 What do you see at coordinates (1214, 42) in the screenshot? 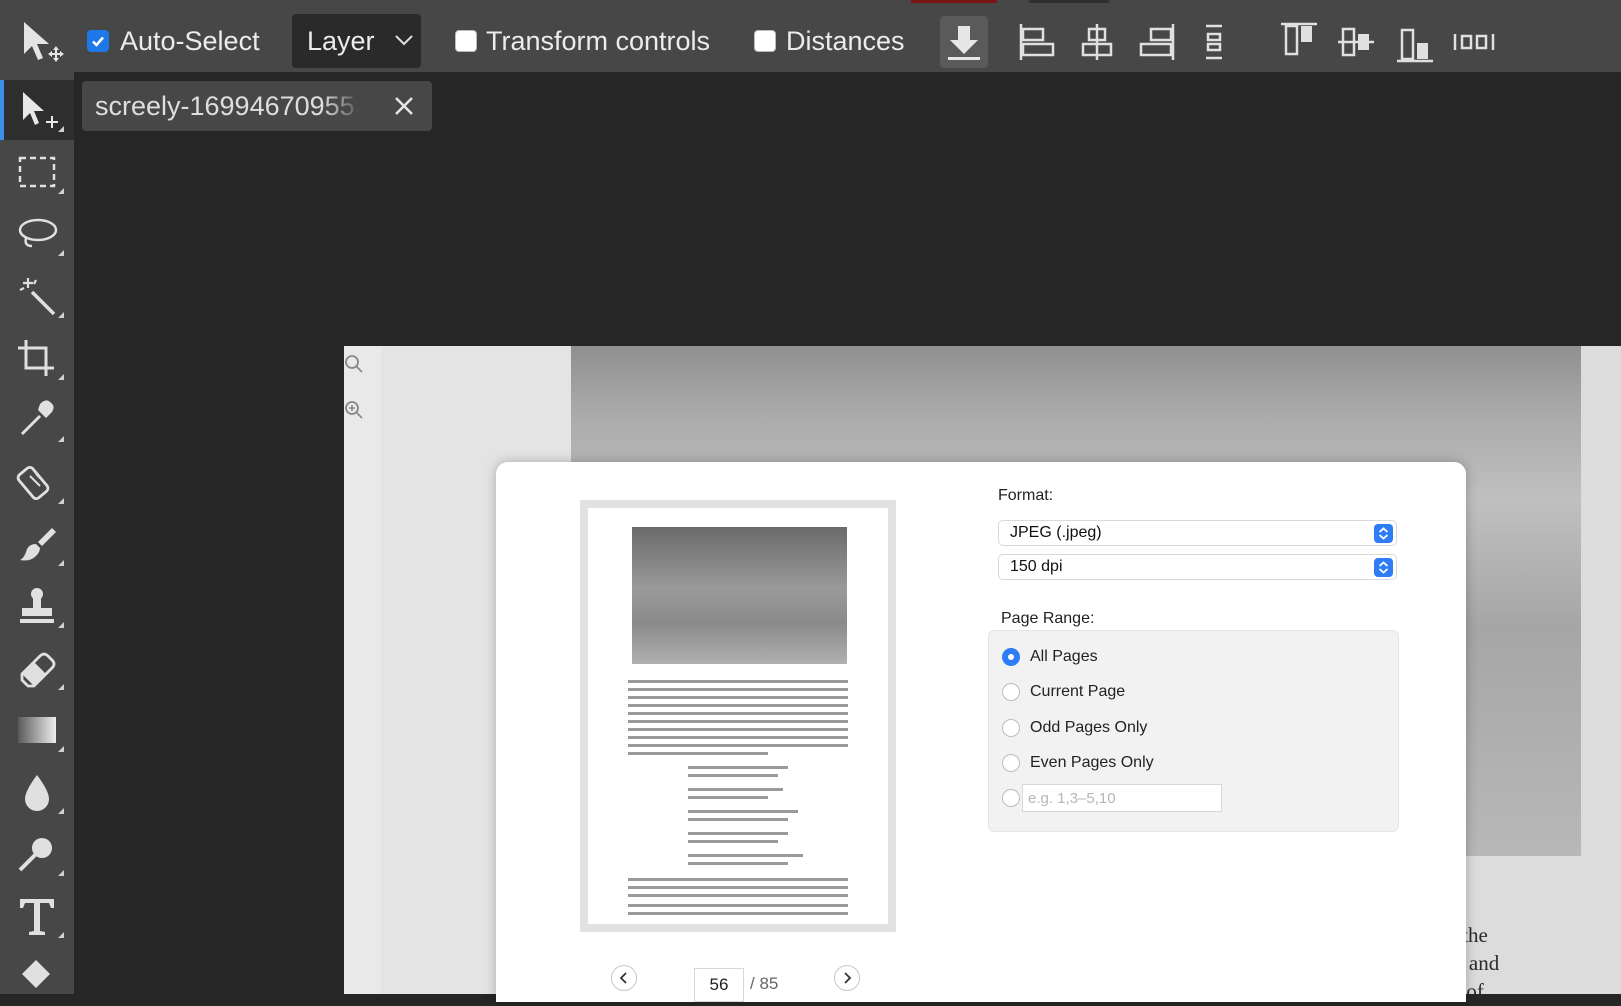
I see `distribute-vertical-icon` at bounding box center [1214, 42].